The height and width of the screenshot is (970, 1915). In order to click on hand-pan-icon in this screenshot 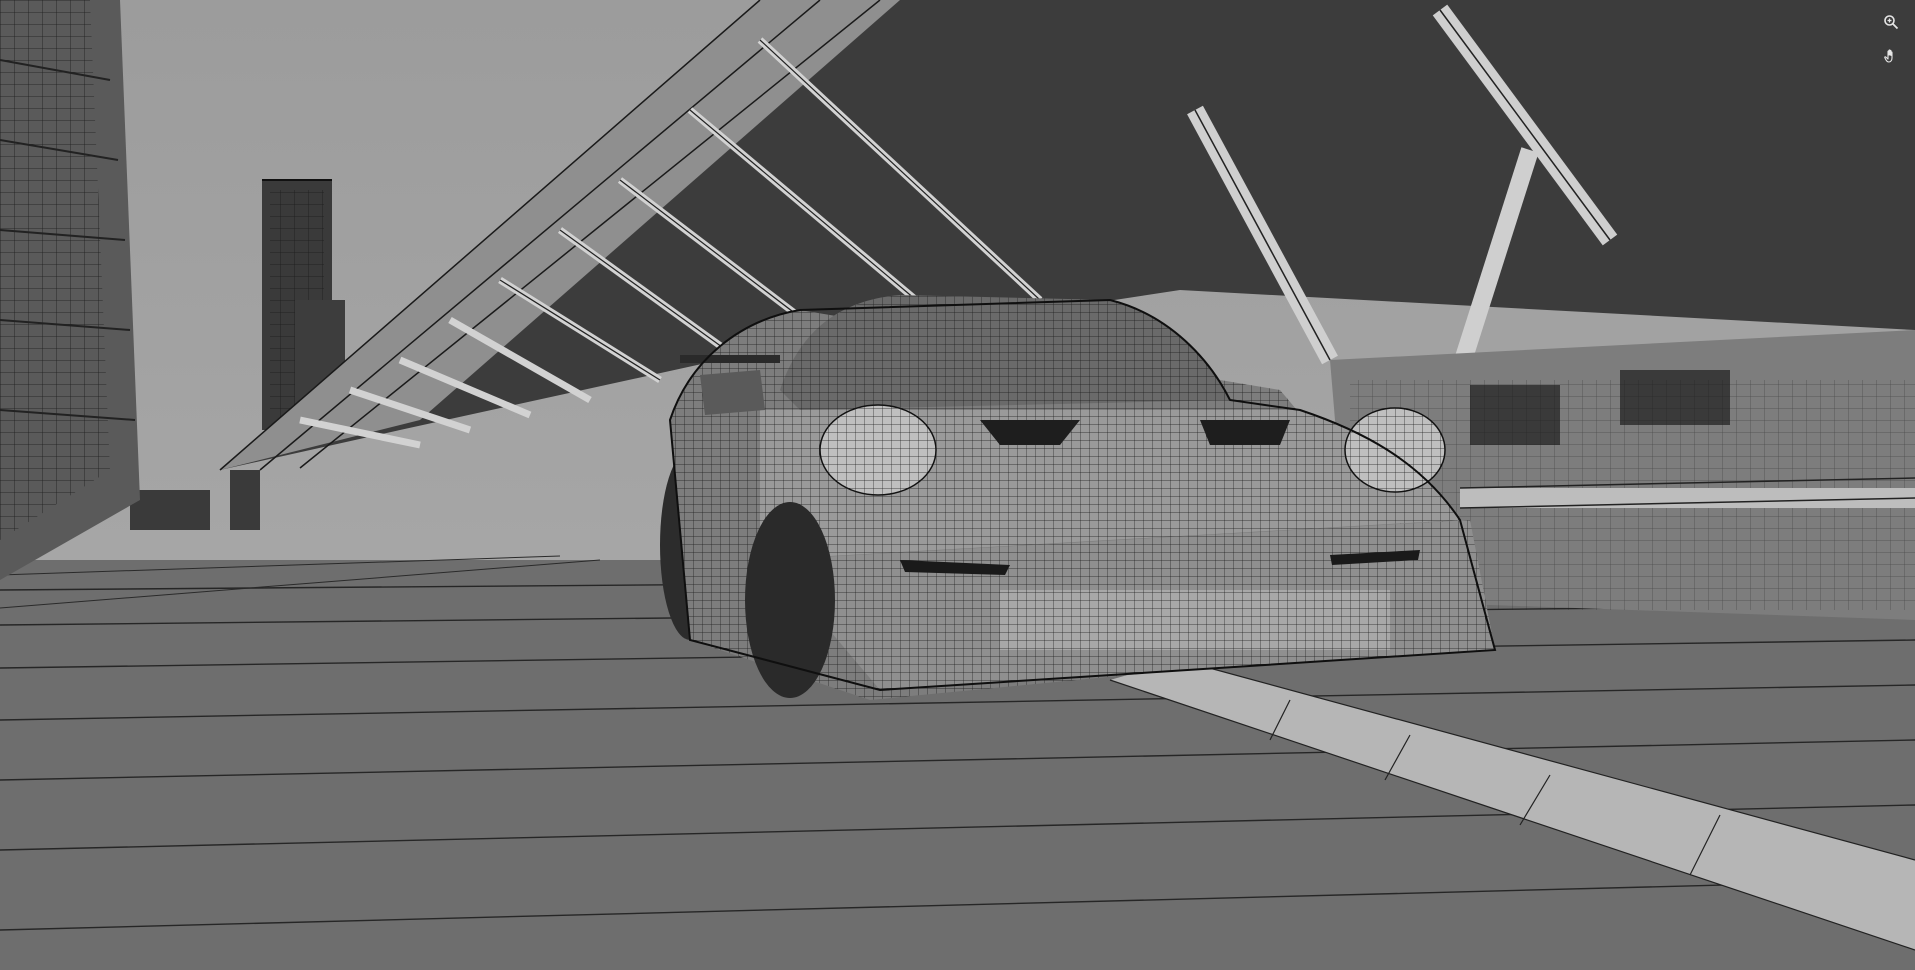, I will do `click(1891, 56)`.